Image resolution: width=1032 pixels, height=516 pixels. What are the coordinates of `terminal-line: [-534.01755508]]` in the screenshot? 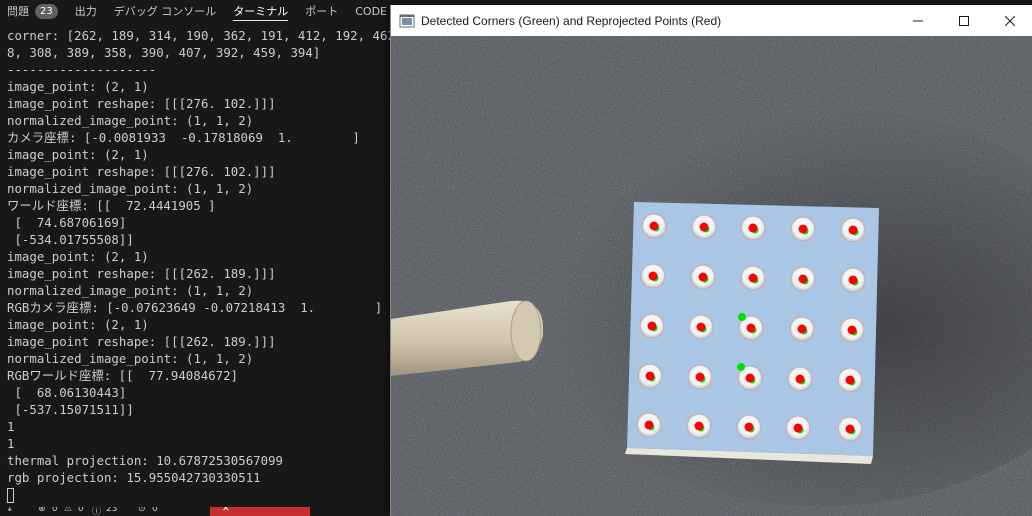 It's located at (70, 239).